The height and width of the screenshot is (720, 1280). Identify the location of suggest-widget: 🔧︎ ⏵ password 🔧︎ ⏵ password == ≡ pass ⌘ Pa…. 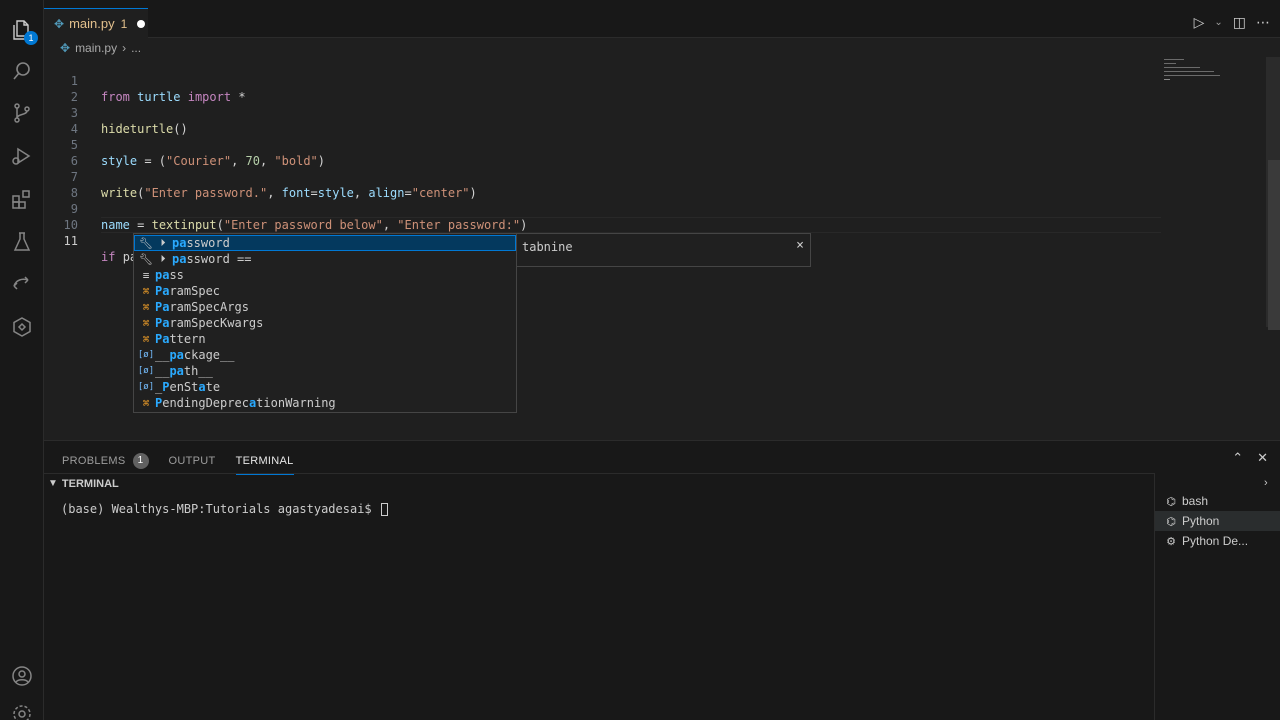
(325, 323).